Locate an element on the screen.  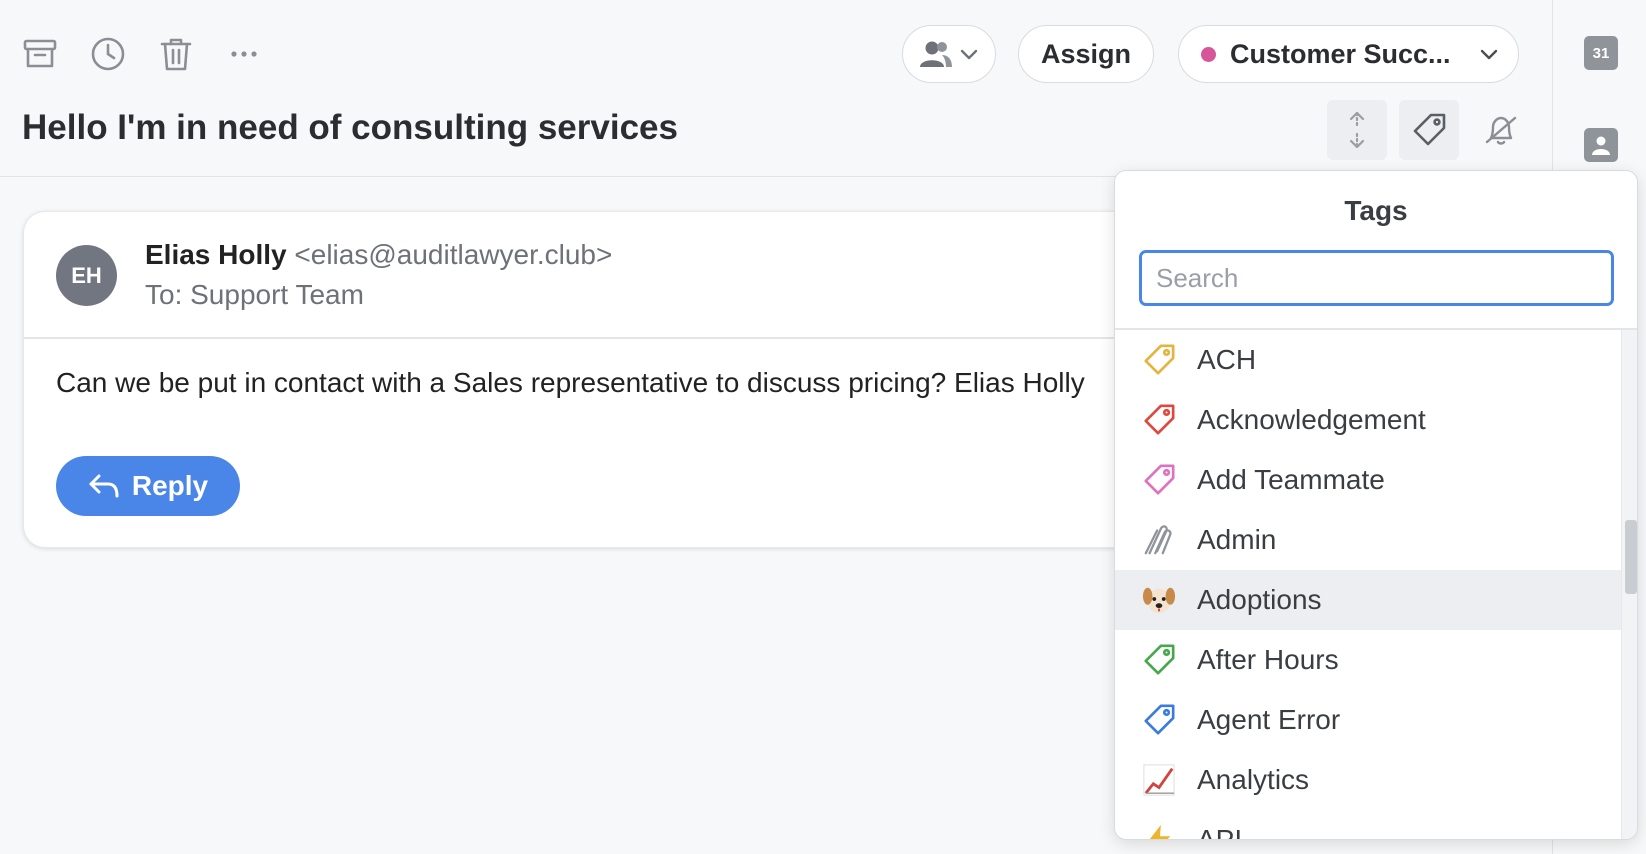
tag-option-label: API is located at coordinates (1220, 832).